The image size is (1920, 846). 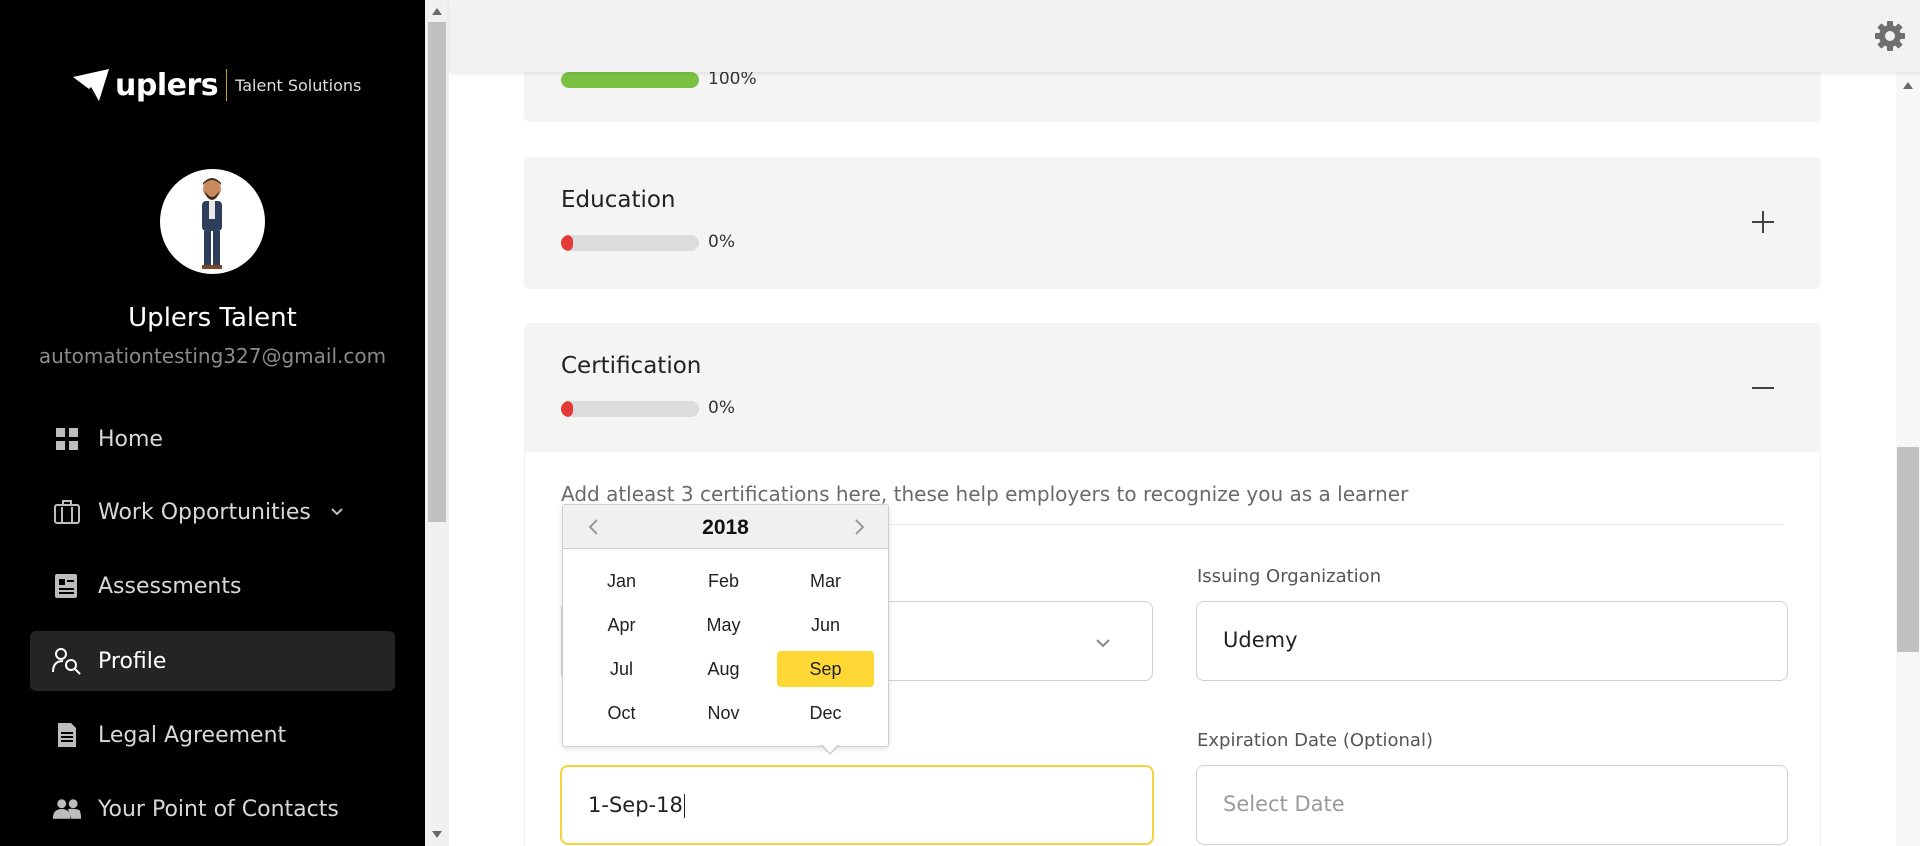 I want to click on month-option-jun: Jun, so click(x=825, y=625).